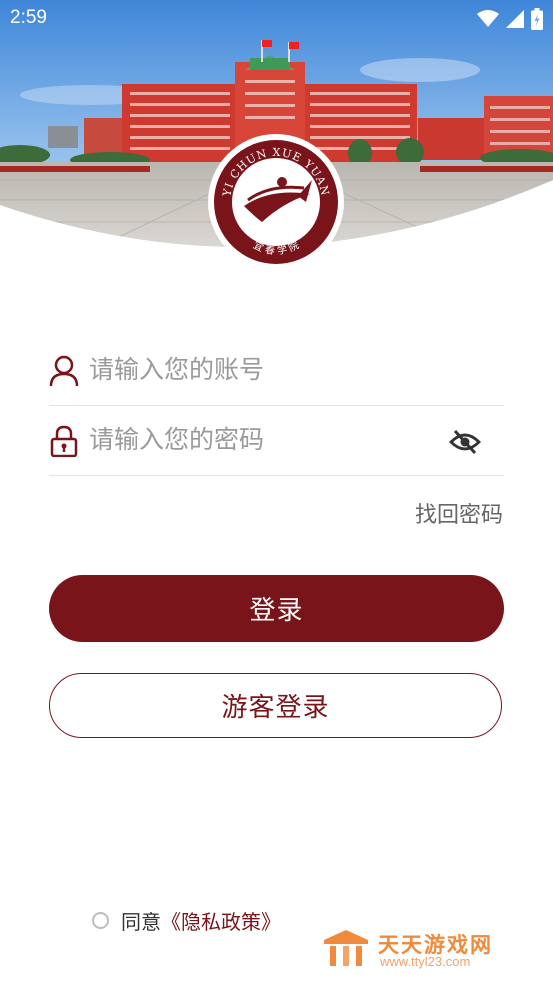 The image size is (553, 983). I want to click on lock-icon, so click(64, 441).